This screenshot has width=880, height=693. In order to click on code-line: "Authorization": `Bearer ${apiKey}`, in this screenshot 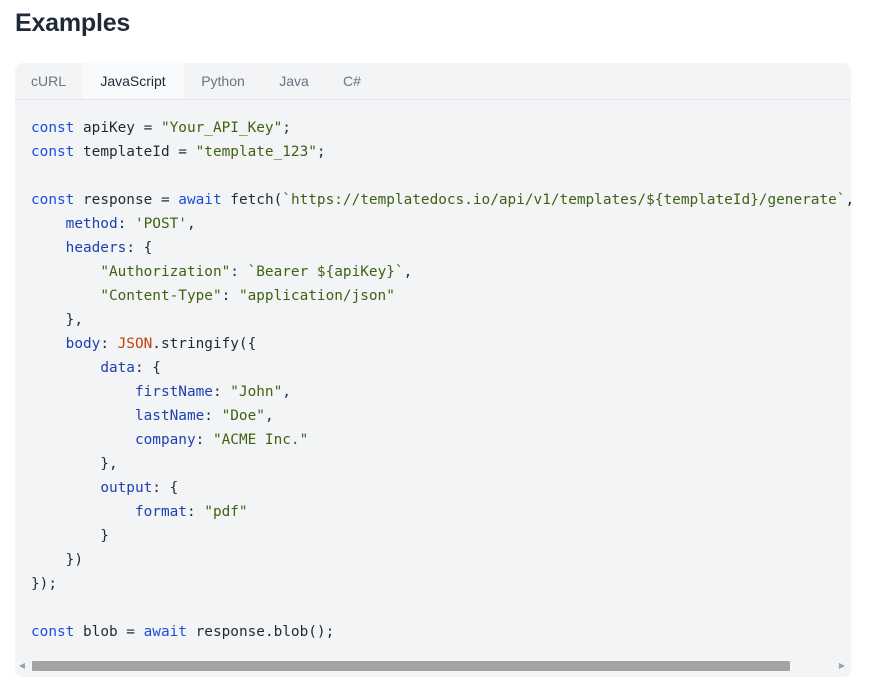, I will do `click(256, 272)`.